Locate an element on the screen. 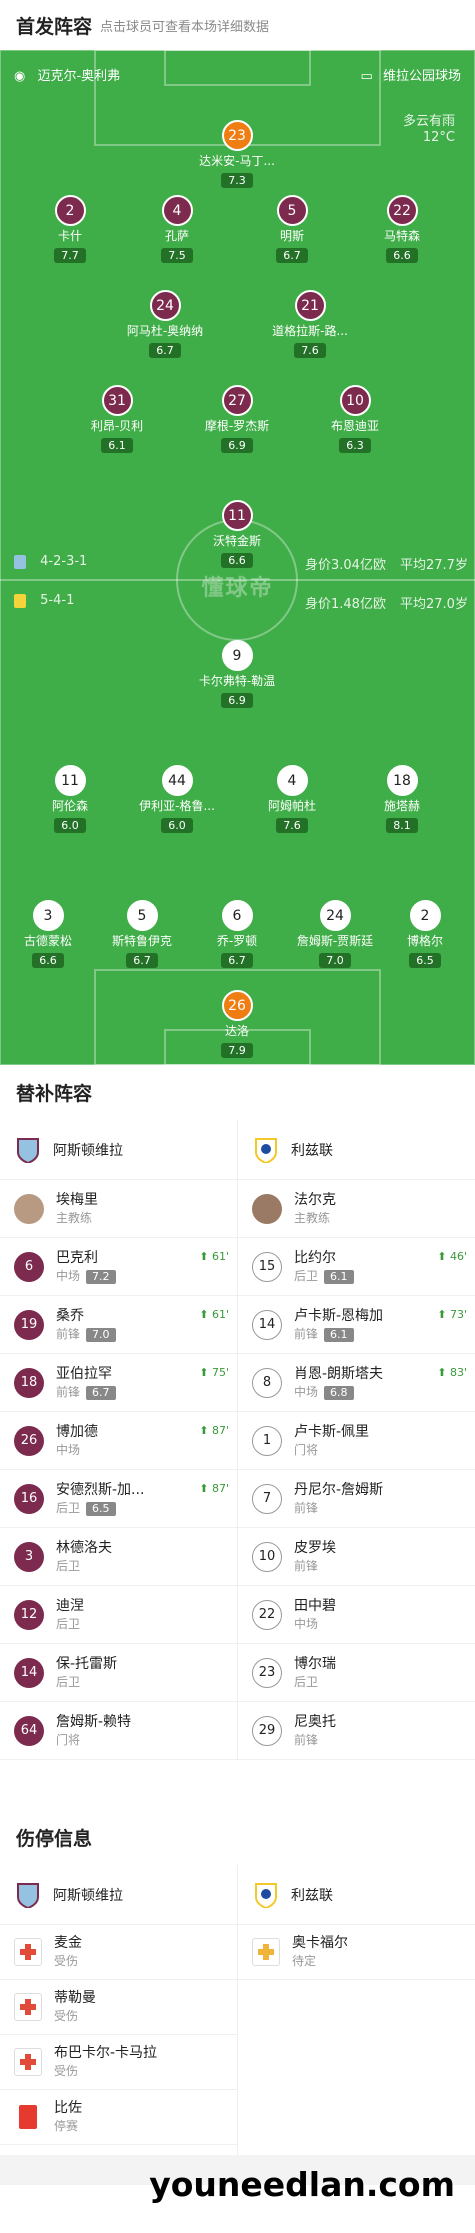  sub-minute: 73' is located at coordinates (458, 1314).